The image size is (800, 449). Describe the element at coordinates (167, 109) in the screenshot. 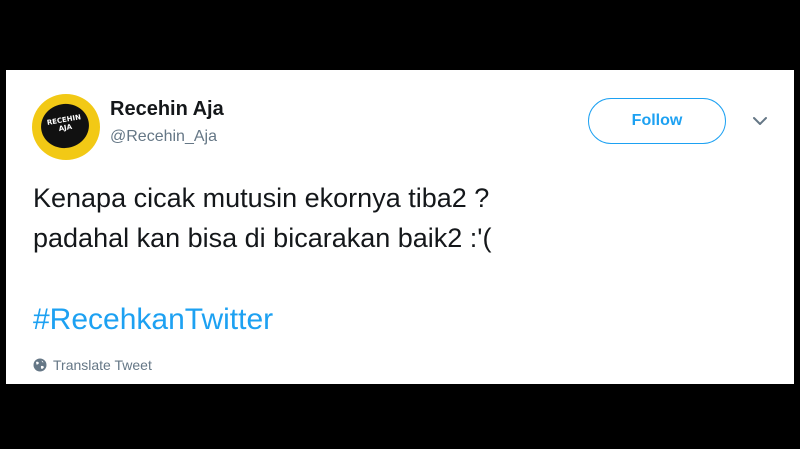

I see `author-name: Recehin Aja` at that location.